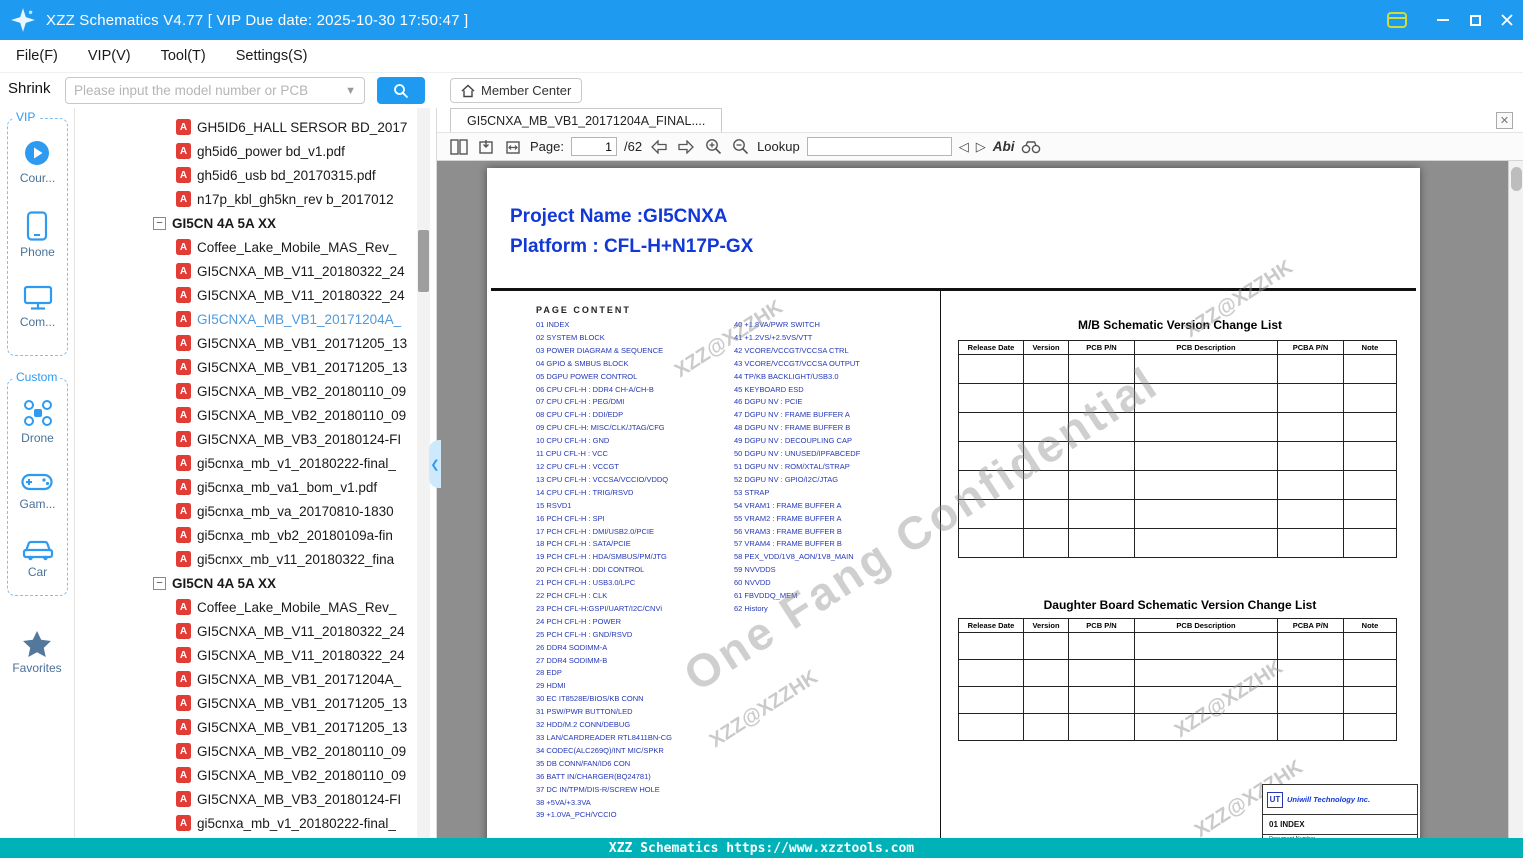 The height and width of the screenshot is (858, 1523). Describe the element at coordinates (1475, 20) in the screenshot. I see `maximize-button` at that location.